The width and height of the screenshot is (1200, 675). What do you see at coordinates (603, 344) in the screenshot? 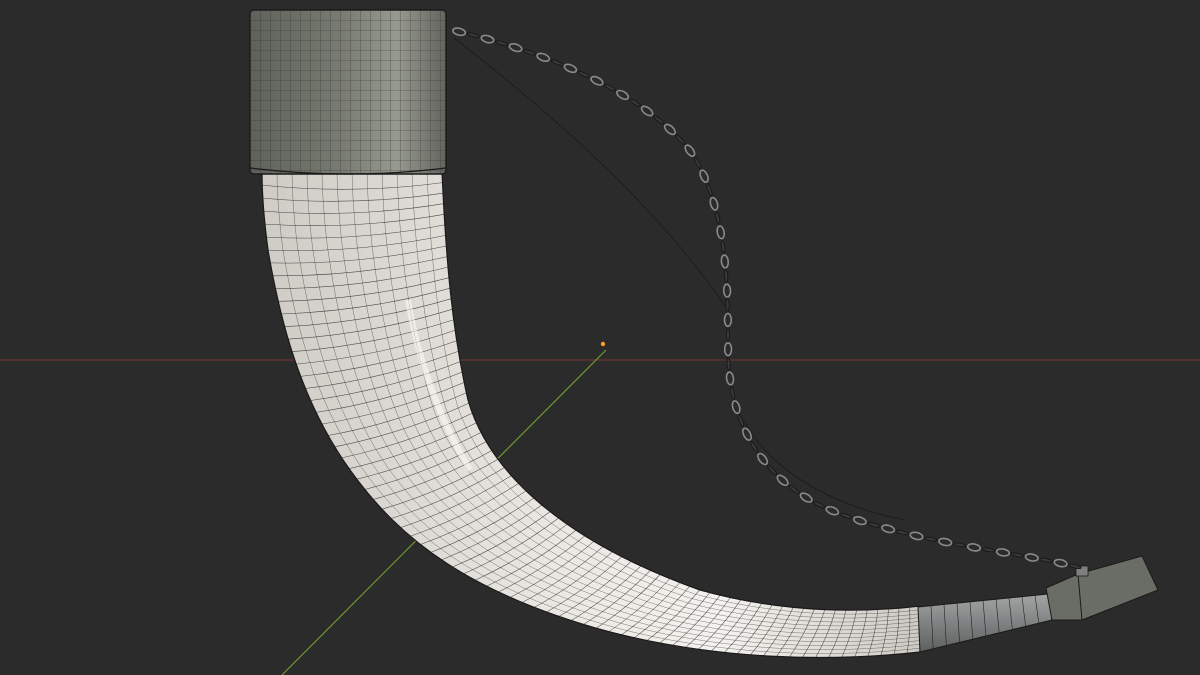
I see `origin-dot-icon` at bounding box center [603, 344].